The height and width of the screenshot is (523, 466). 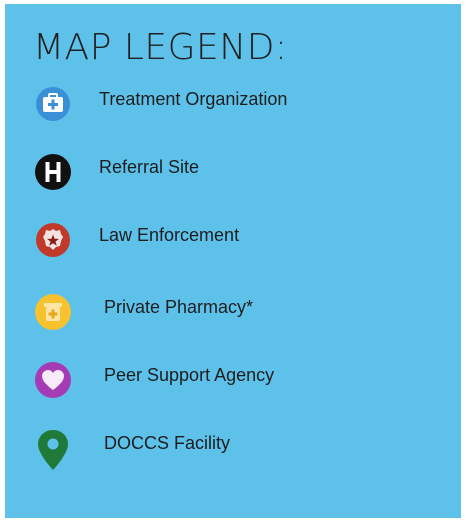 I want to click on legend-label-doccs-facility: DOCCS Facility, so click(x=167, y=443).